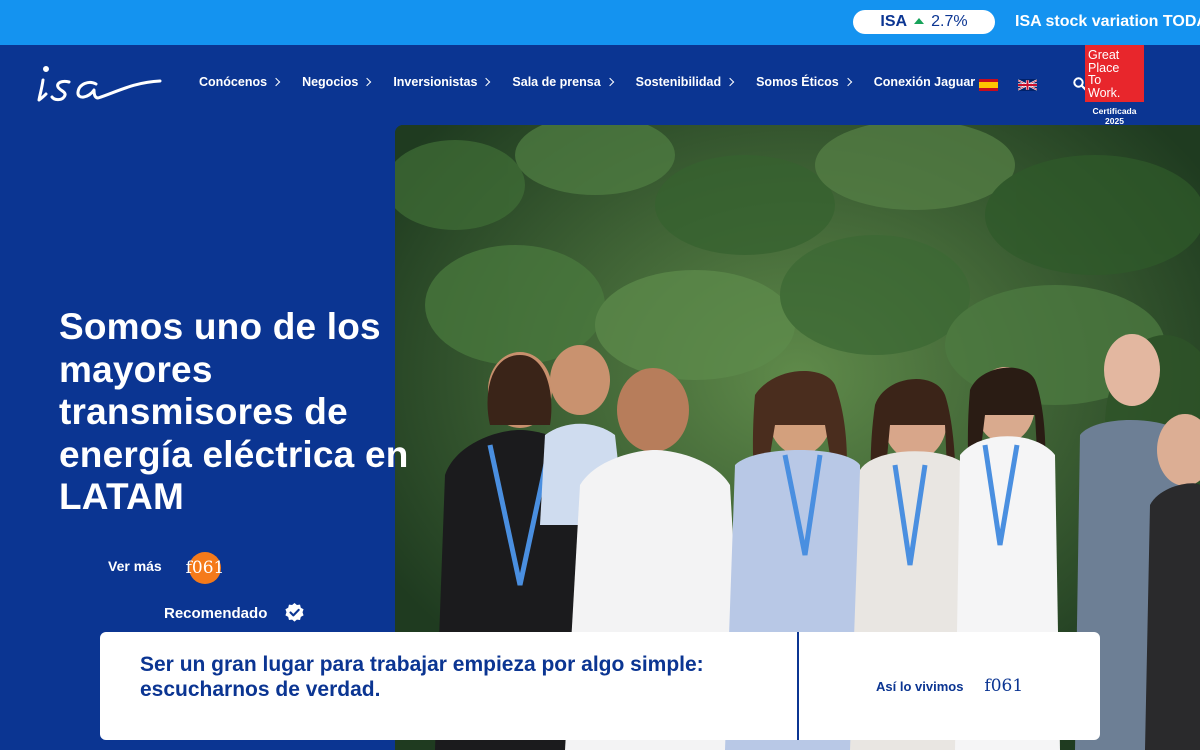 The width and height of the screenshot is (1200, 750). I want to click on asi-lo-vivimos-link: Así lo vivimos f061, so click(949, 686).